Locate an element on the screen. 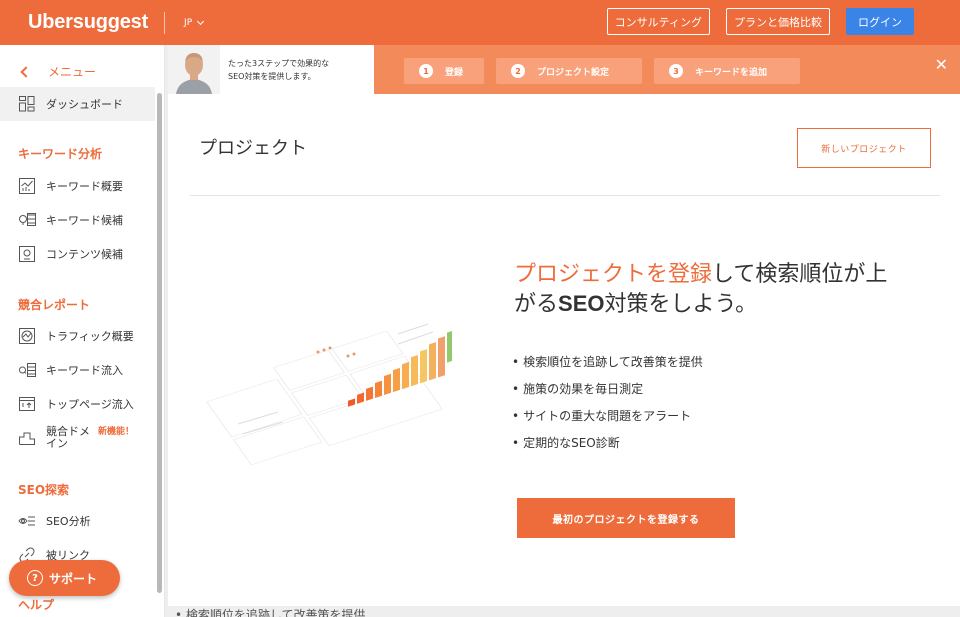 The height and width of the screenshot is (617, 960). step-label: キーワードを追加 is located at coordinates (731, 72).